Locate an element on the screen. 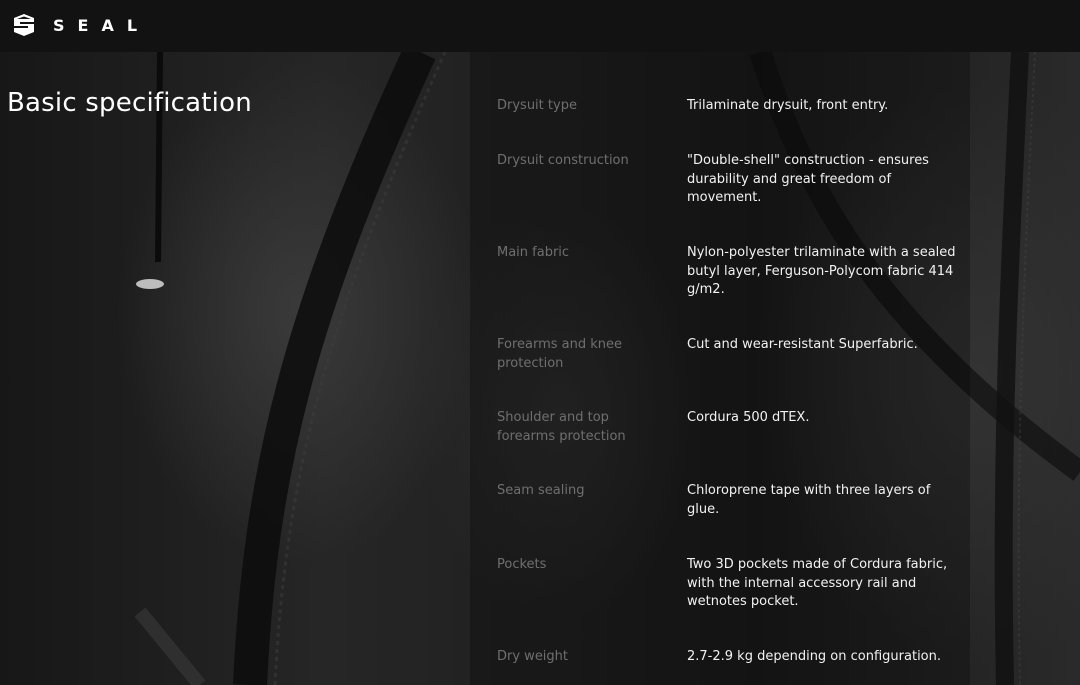  top-navigation-bar: SEAL is located at coordinates (540, 26).